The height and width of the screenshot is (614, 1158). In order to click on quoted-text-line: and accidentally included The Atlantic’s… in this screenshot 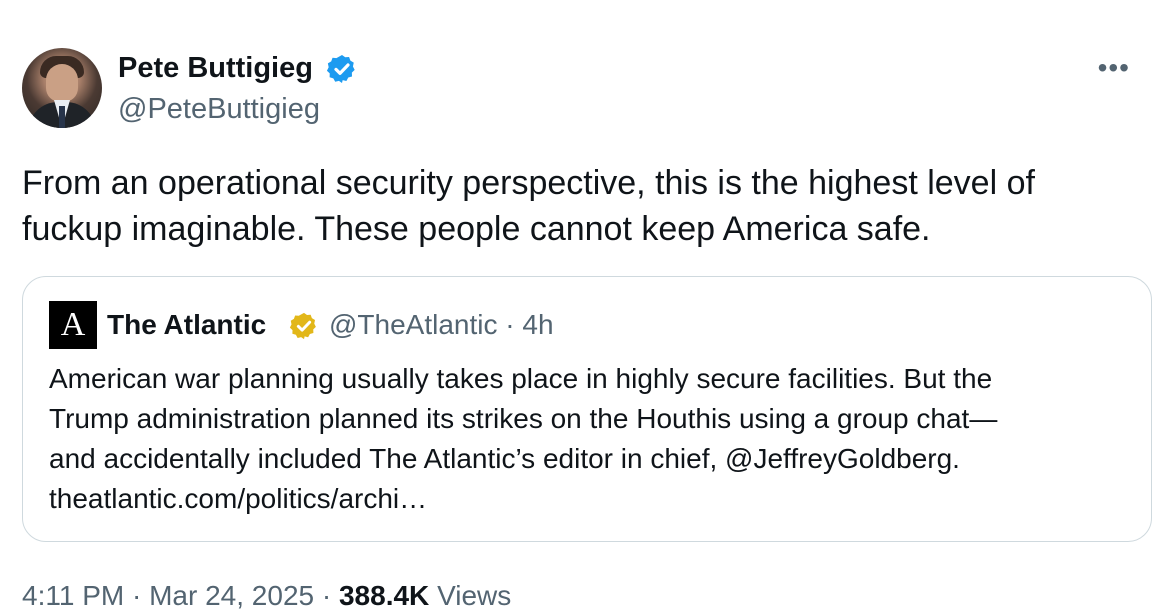, I will do `click(504, 458)`.